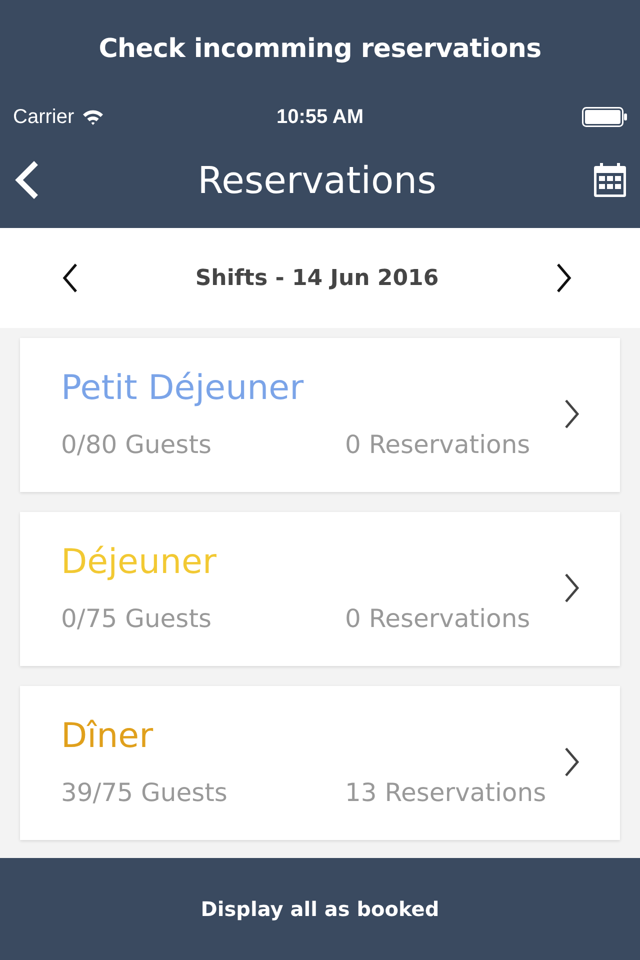 Image resolution: width=640 pixels, height=960 pixels. What do you see at coordinates (317, 278) in the screenshot?
I see `date-label: Shifts - 14 Jun 2016` at bounding box center [317, 278].